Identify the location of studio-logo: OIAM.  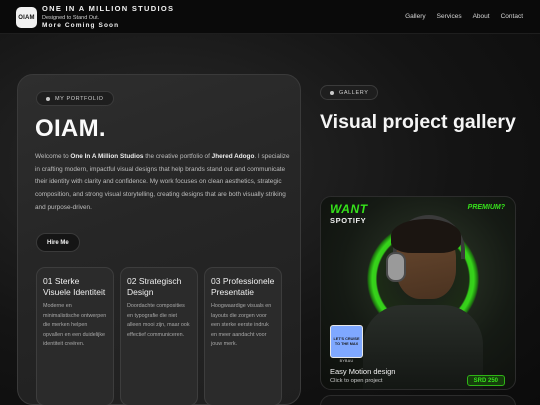
(26, 17).